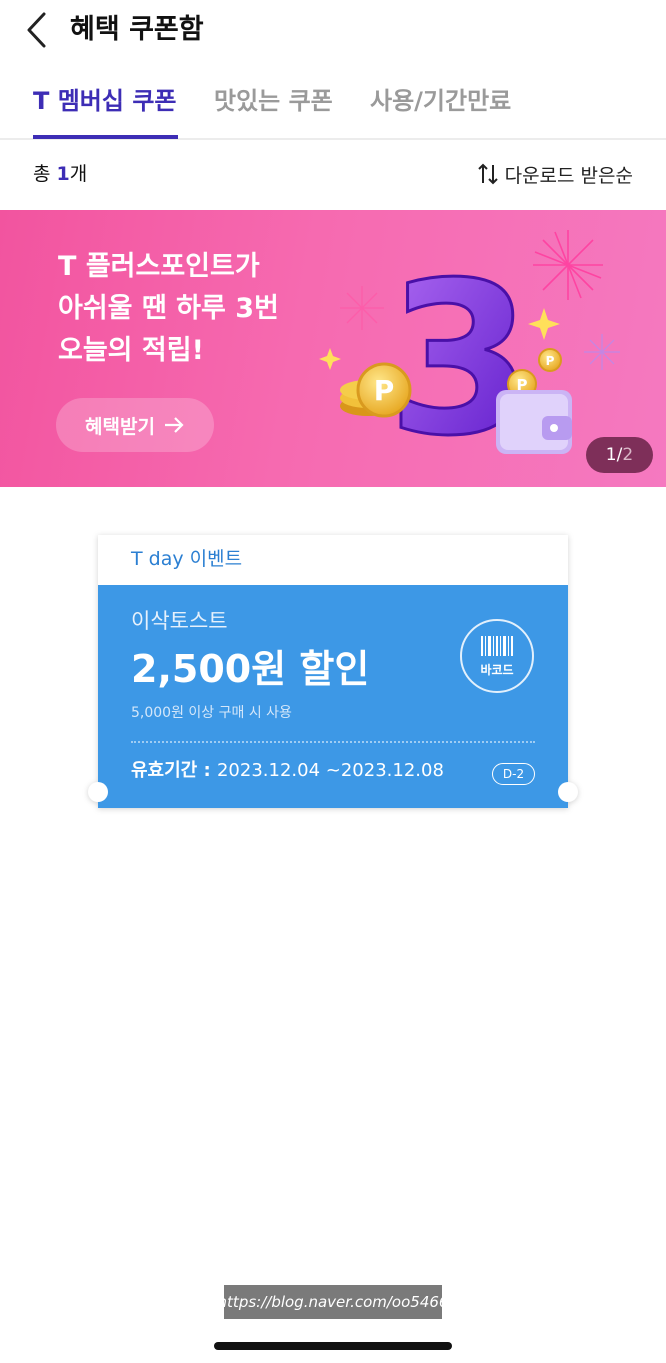  Describe the element at coordinates (333, 1302) in the screenshot. I see `blog-watermark: https://blog.naver.com/oo5466` at that location.